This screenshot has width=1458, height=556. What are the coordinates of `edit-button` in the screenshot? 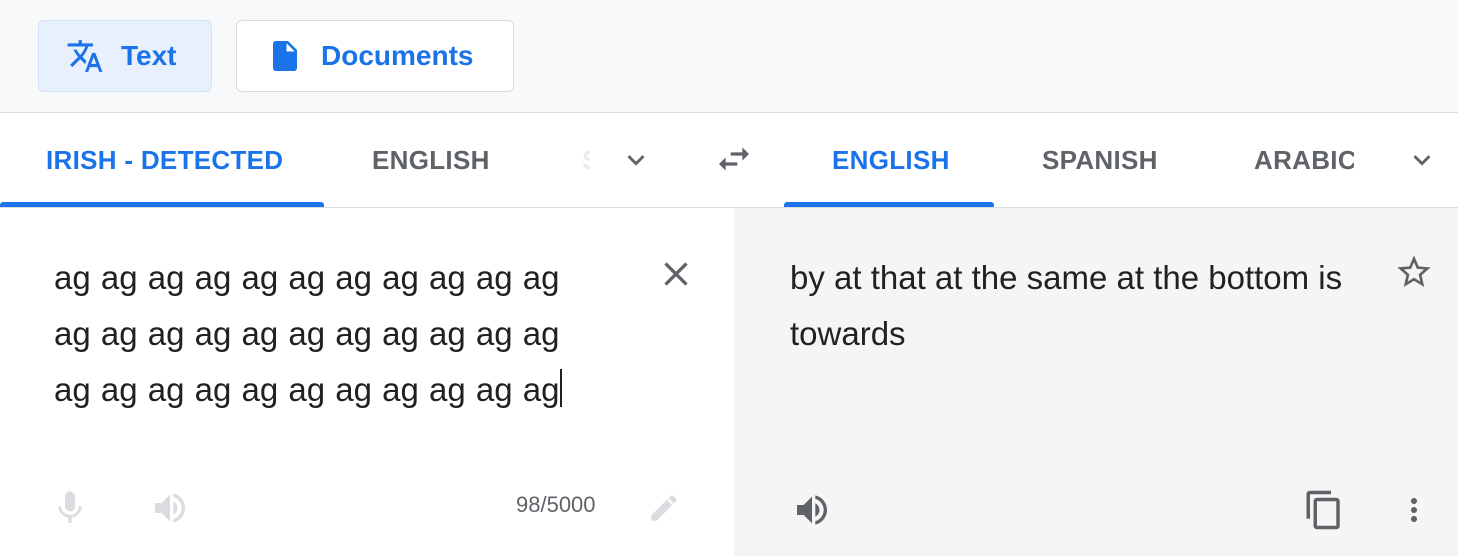 It's located at (664, 510).